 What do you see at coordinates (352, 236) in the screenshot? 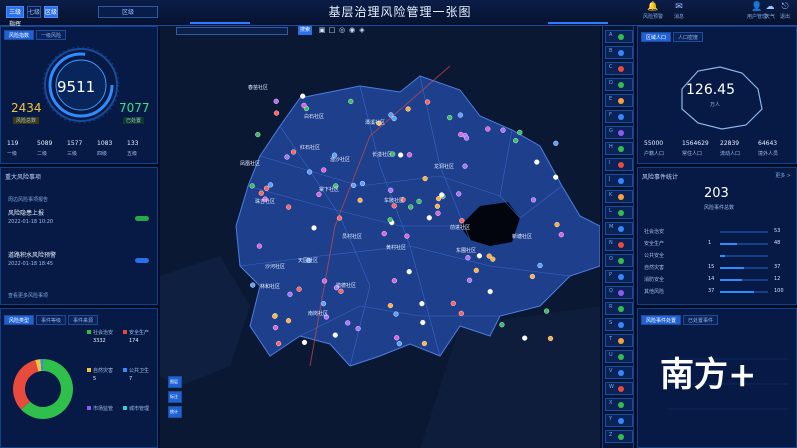
I see `map-community-label: 员村社区` at bounding box center [352, 236].